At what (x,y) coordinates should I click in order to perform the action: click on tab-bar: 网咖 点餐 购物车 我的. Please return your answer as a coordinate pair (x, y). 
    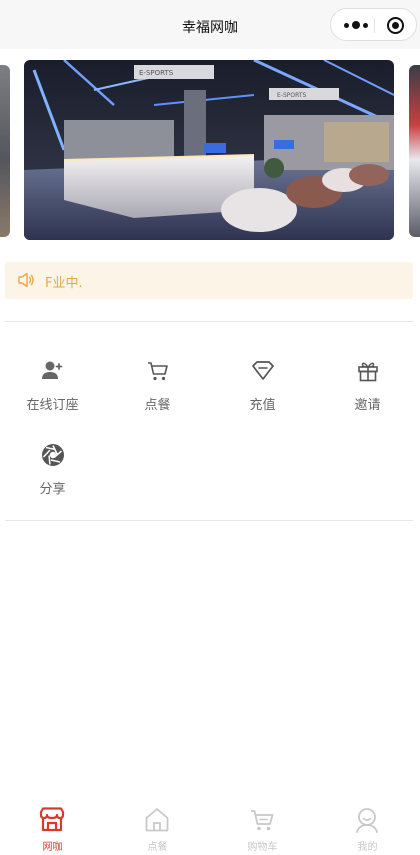
    Looking at the image, I should click on (210, 827).